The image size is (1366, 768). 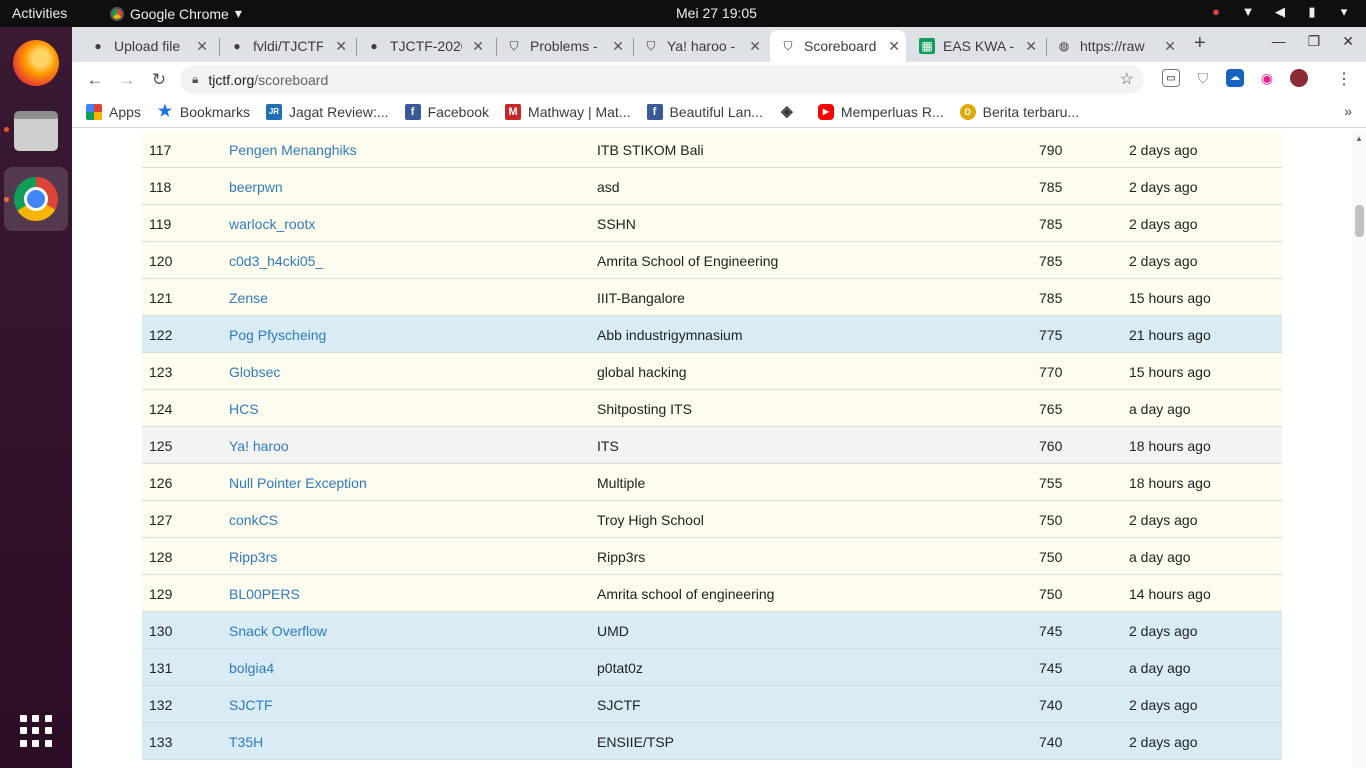 I want to click on tab-tjctf-2020: ● TJCTF-2020 ✕, so click(x=423, y=46).